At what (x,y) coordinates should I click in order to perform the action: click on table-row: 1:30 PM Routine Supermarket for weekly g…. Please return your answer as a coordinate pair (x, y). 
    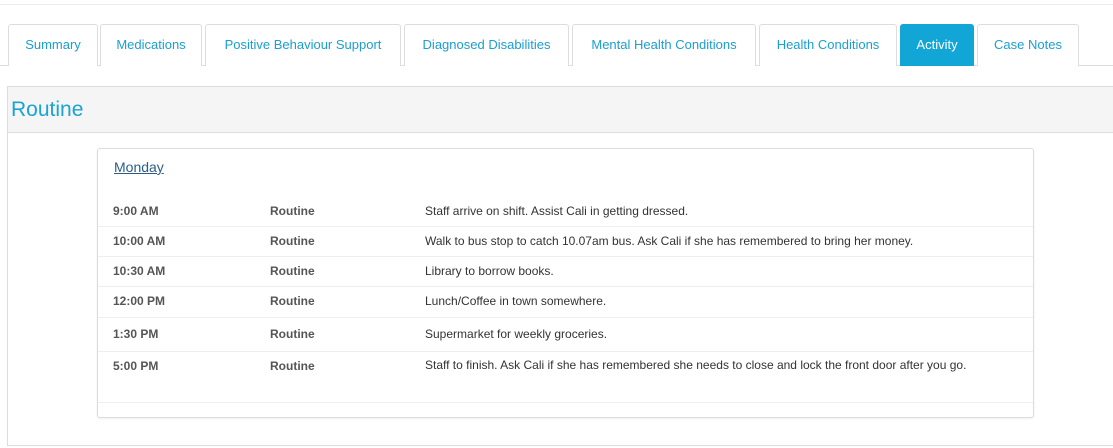
    Looking at the image, I should click on (565, 335).